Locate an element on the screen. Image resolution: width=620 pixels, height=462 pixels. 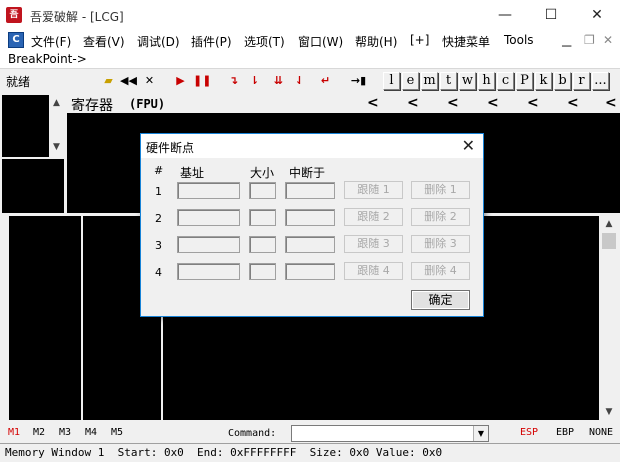
cpu-window-icon: C is located at coordinates (16, 40).